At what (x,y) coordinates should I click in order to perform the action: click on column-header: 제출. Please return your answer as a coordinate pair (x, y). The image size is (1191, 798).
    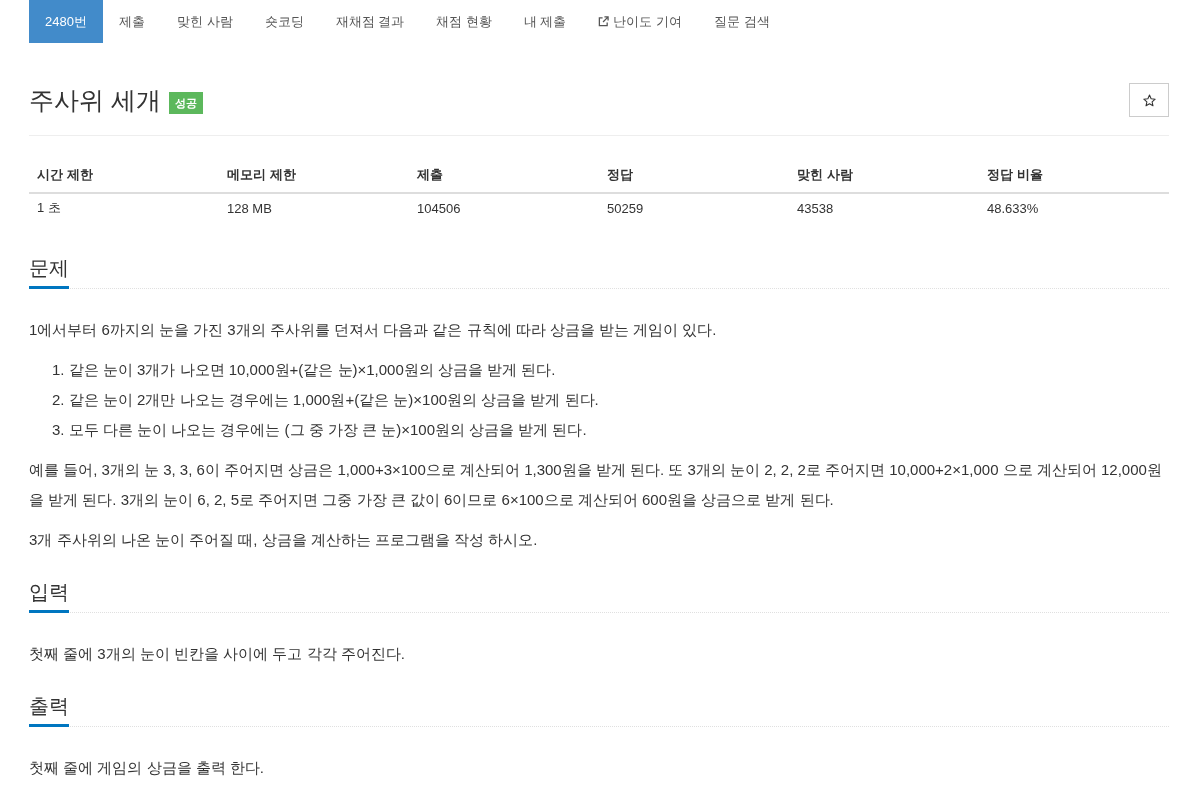
    Looking at the image, I should click on (430, 175).